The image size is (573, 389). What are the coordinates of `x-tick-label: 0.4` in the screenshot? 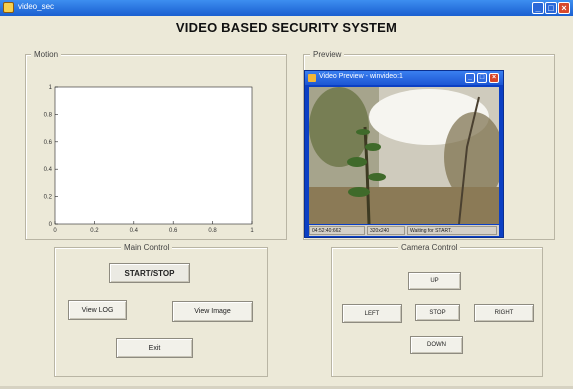 It's located at (134, 231).